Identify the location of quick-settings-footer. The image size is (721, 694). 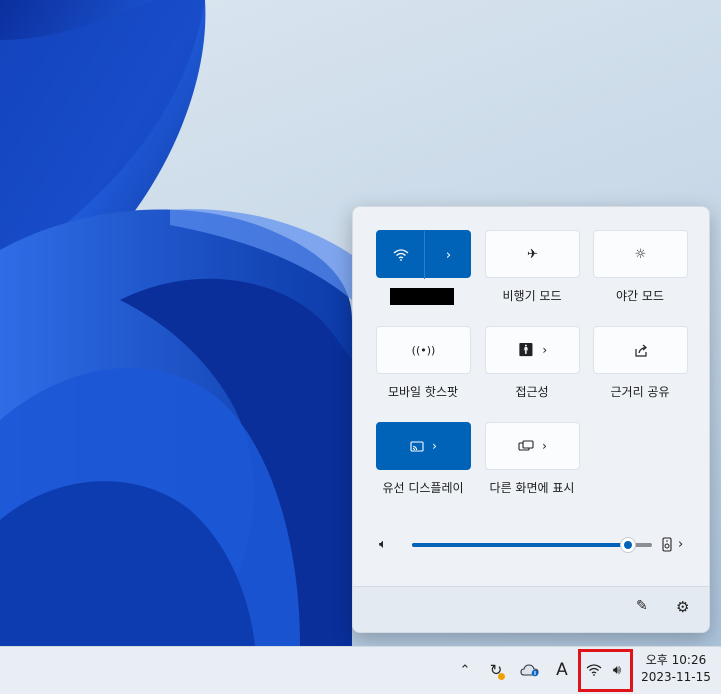
(531, 609).